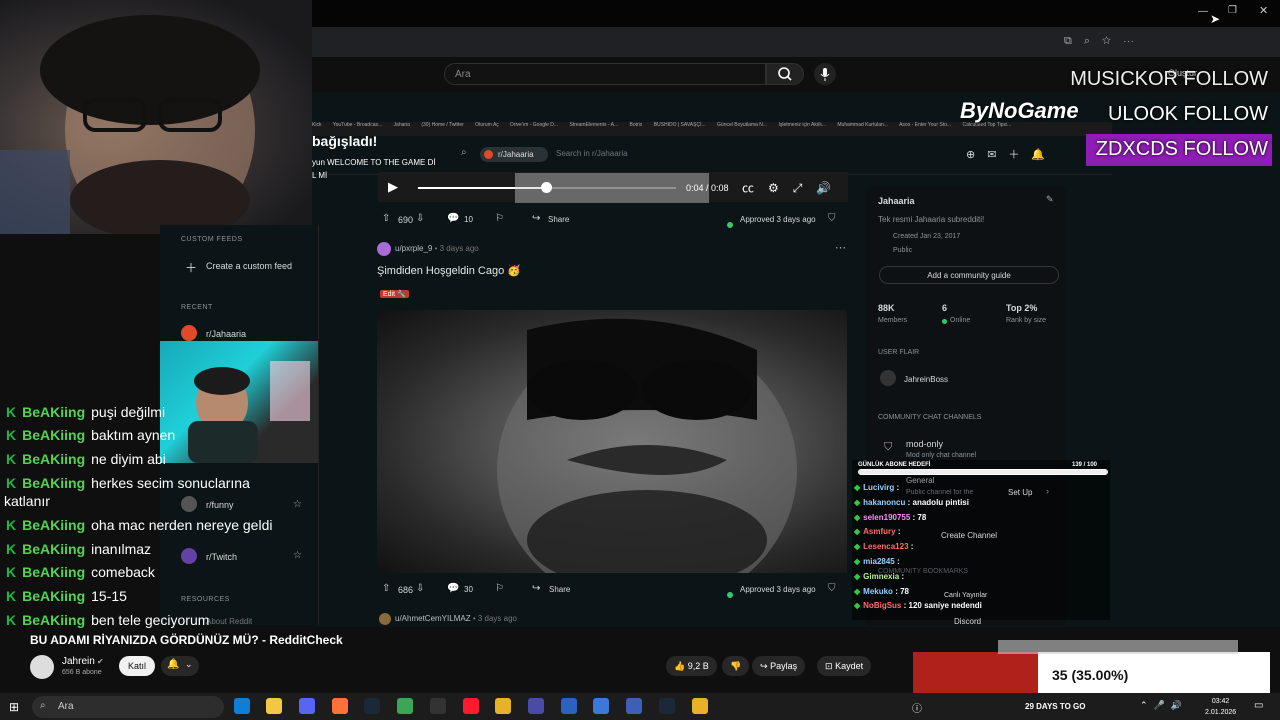 This screenshot has width=1280, height=720. I want to click on windows-start-icon: ⊞, so click(14, 707).